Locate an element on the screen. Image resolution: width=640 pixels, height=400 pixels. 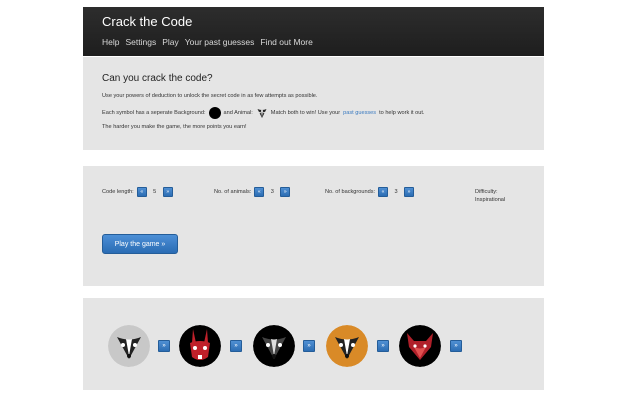
app-title: Crack the Code is located at coordinates (147, 21).